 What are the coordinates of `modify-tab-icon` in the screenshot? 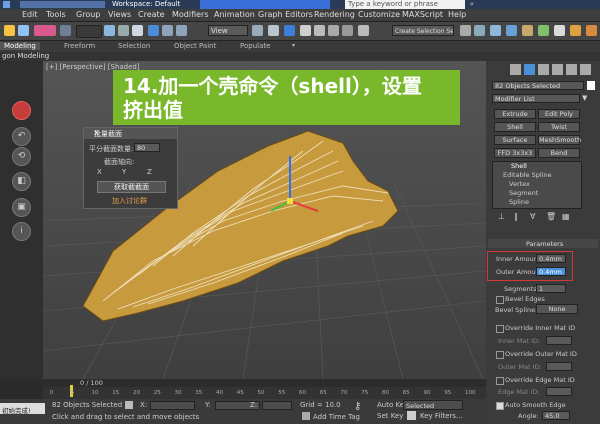 It's located at (529, 69).